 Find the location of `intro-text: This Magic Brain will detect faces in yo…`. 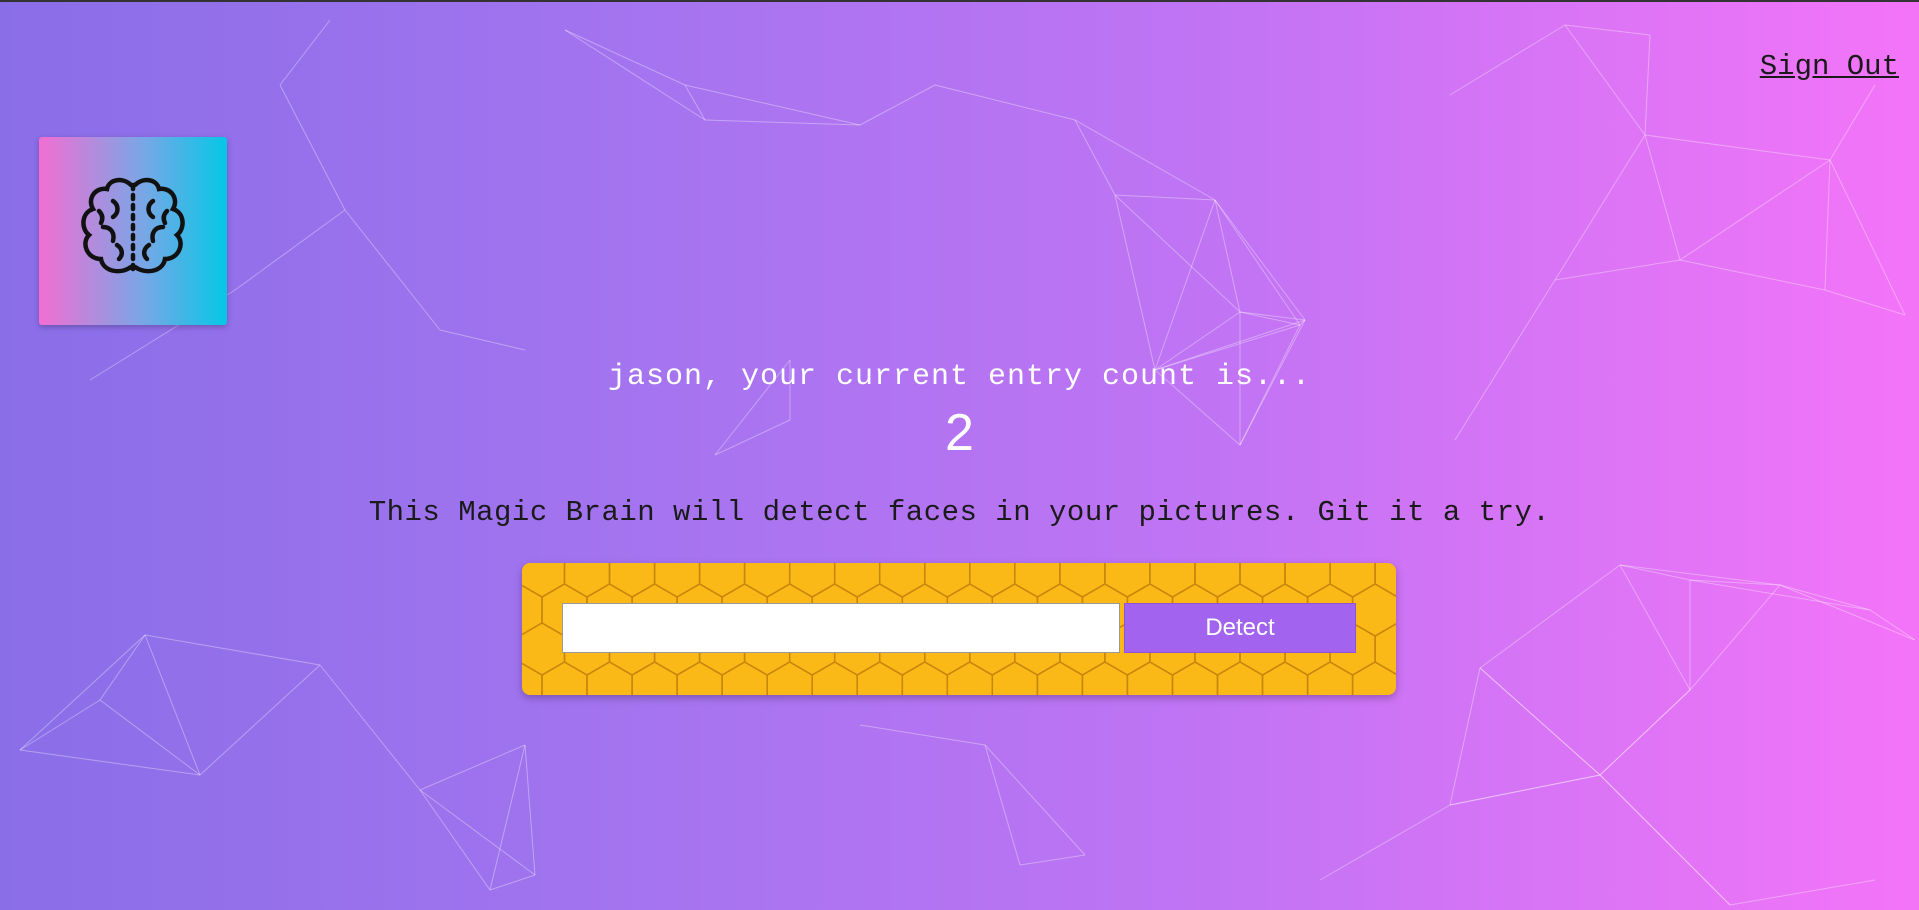

intro-text: This Magic Brain will detect faces in yo… is located at coordinates (959, 512).